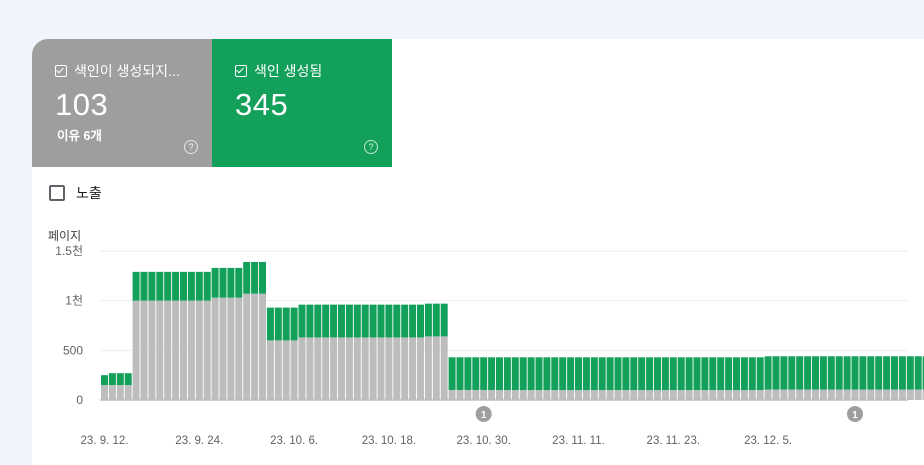 The height and width of the screenshot is (465, 924). What do you see at coordinates (484, 441) in the screenshot?
I see `x-tick-label: 23. 10. 30.` at bounding box center [484, 441].